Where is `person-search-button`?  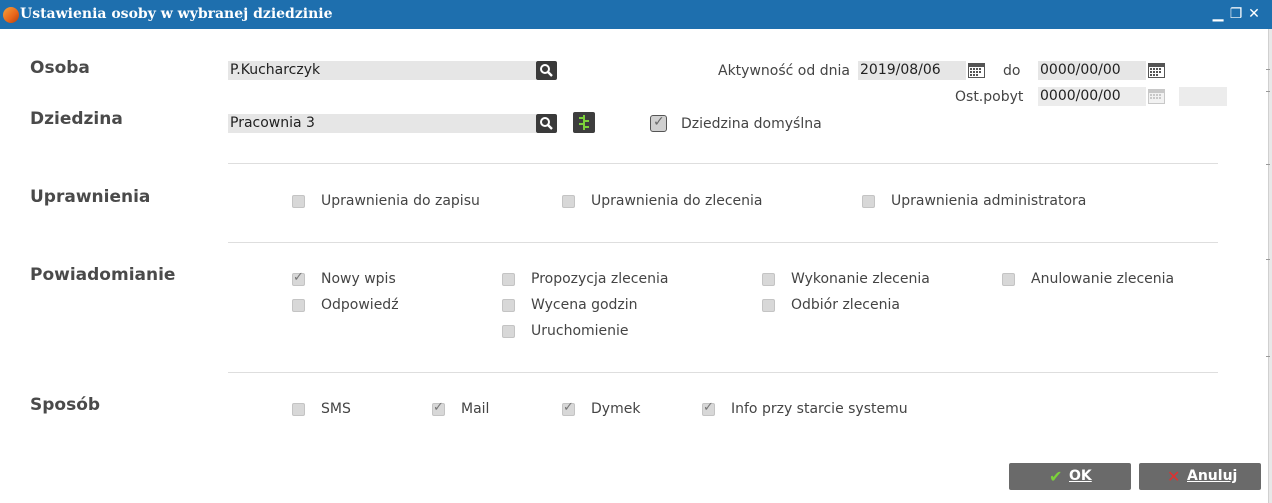 person-search-button is located at coordinates (546, 70).